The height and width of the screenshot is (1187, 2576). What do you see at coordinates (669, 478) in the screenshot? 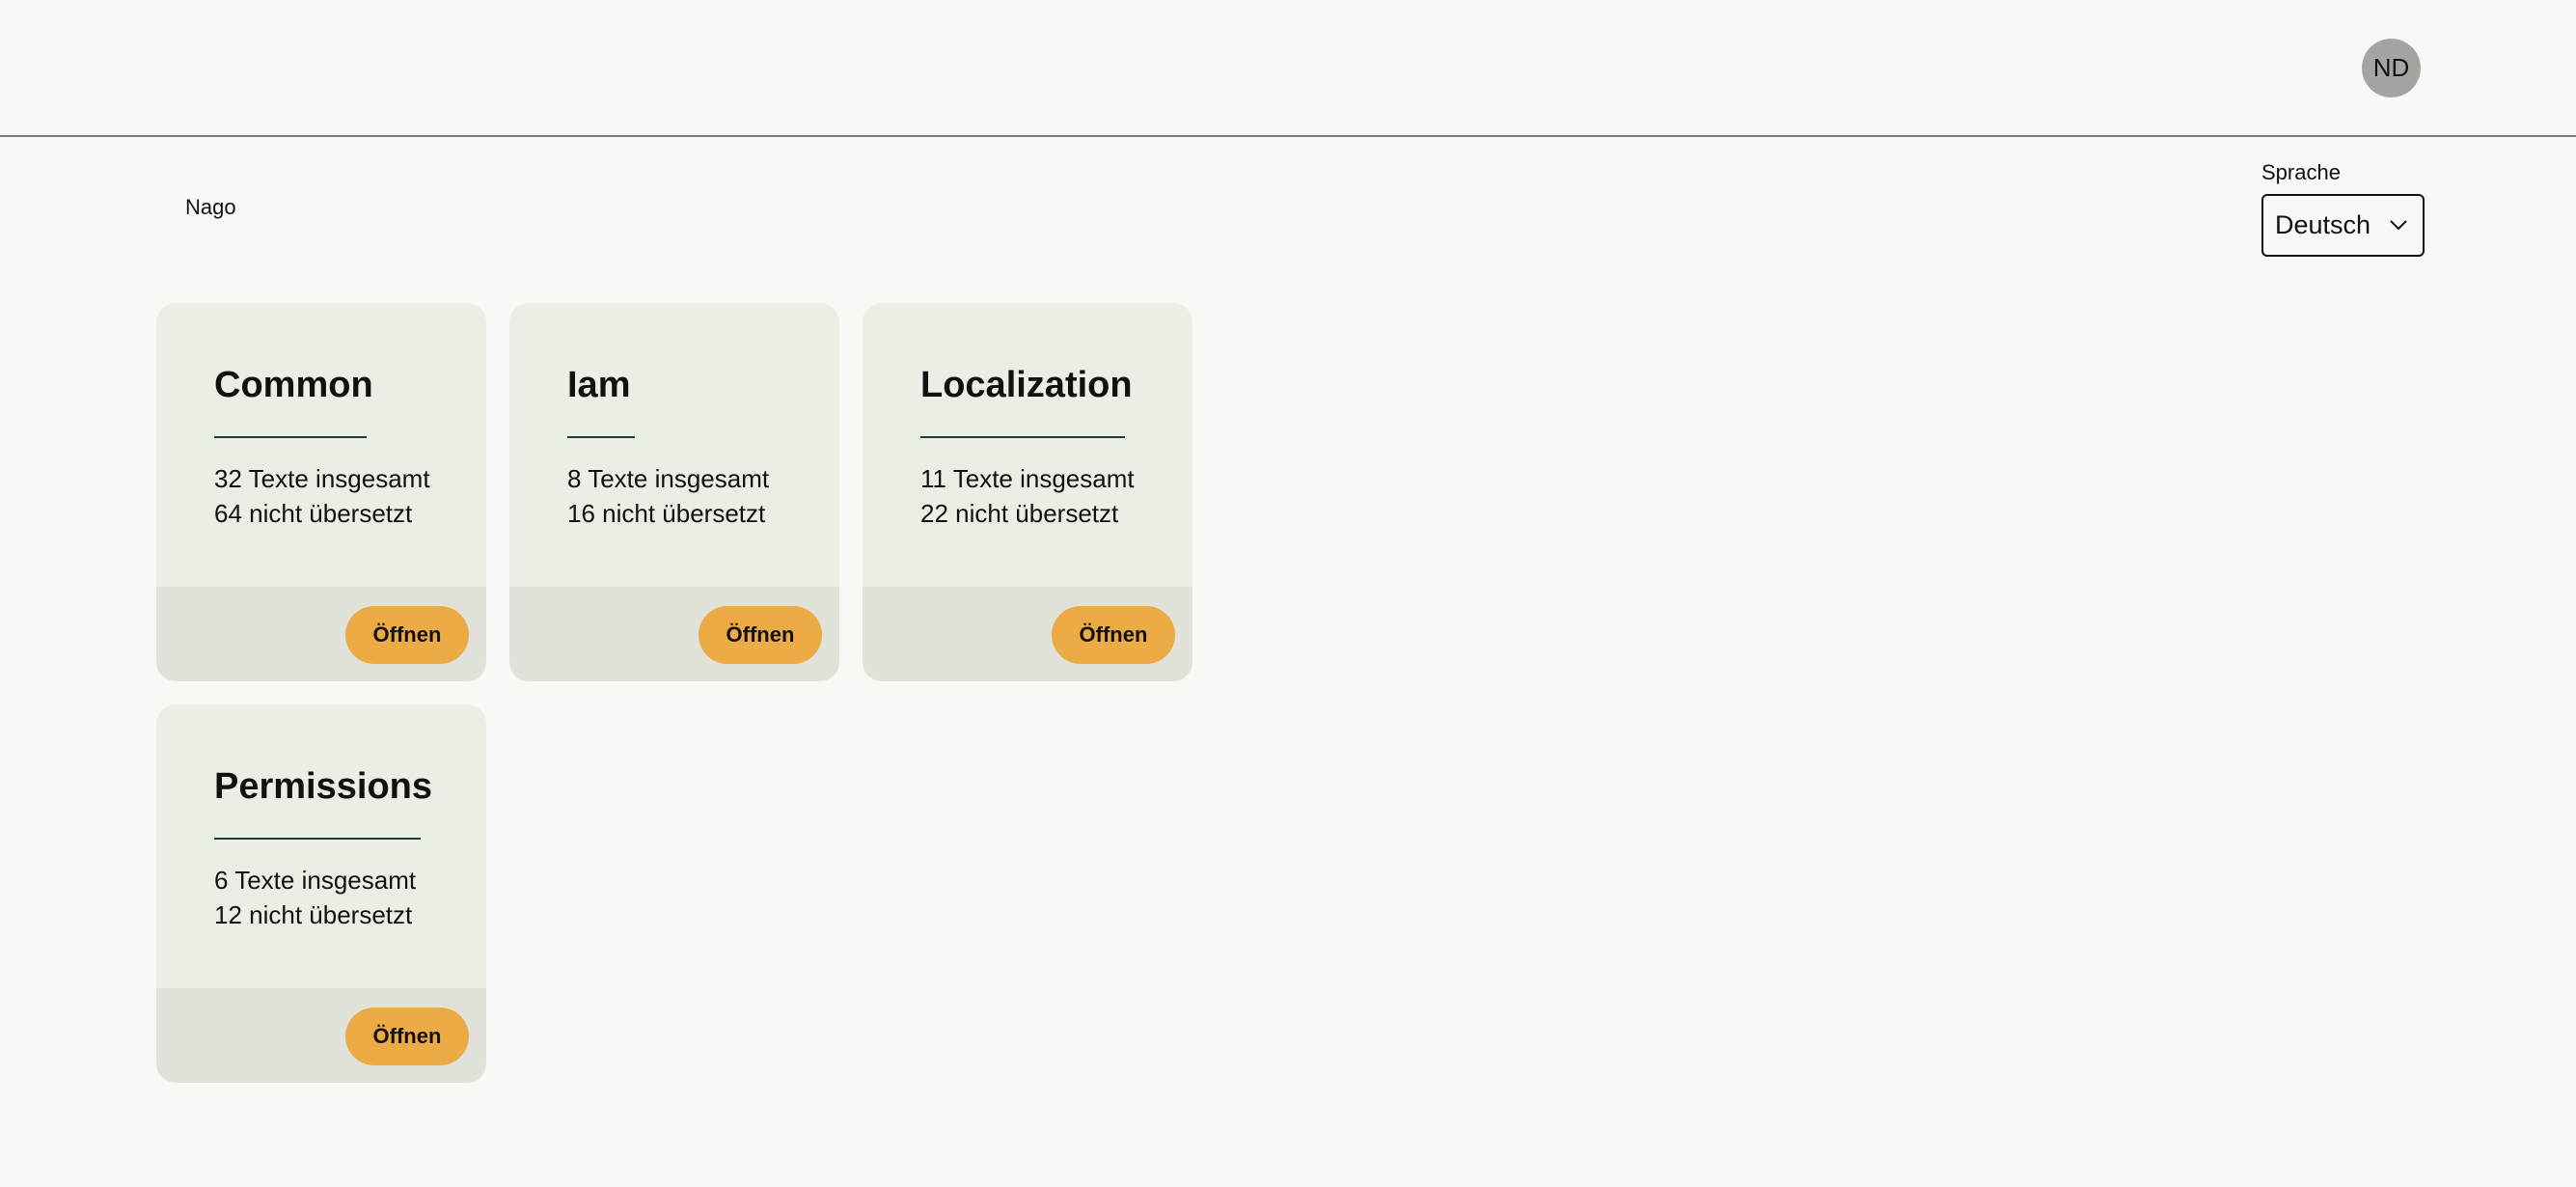
I see `card-total-count: 8 Texte insgesamt` at bounding box center [669, 478].